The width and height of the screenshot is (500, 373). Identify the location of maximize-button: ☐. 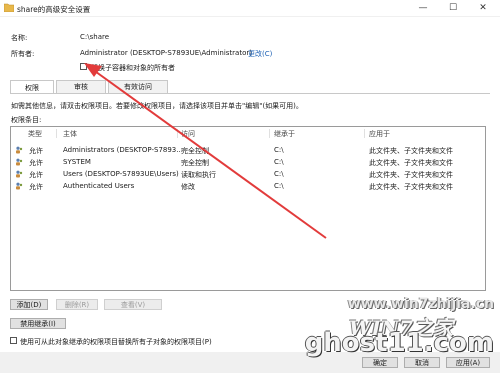
(453, 8).